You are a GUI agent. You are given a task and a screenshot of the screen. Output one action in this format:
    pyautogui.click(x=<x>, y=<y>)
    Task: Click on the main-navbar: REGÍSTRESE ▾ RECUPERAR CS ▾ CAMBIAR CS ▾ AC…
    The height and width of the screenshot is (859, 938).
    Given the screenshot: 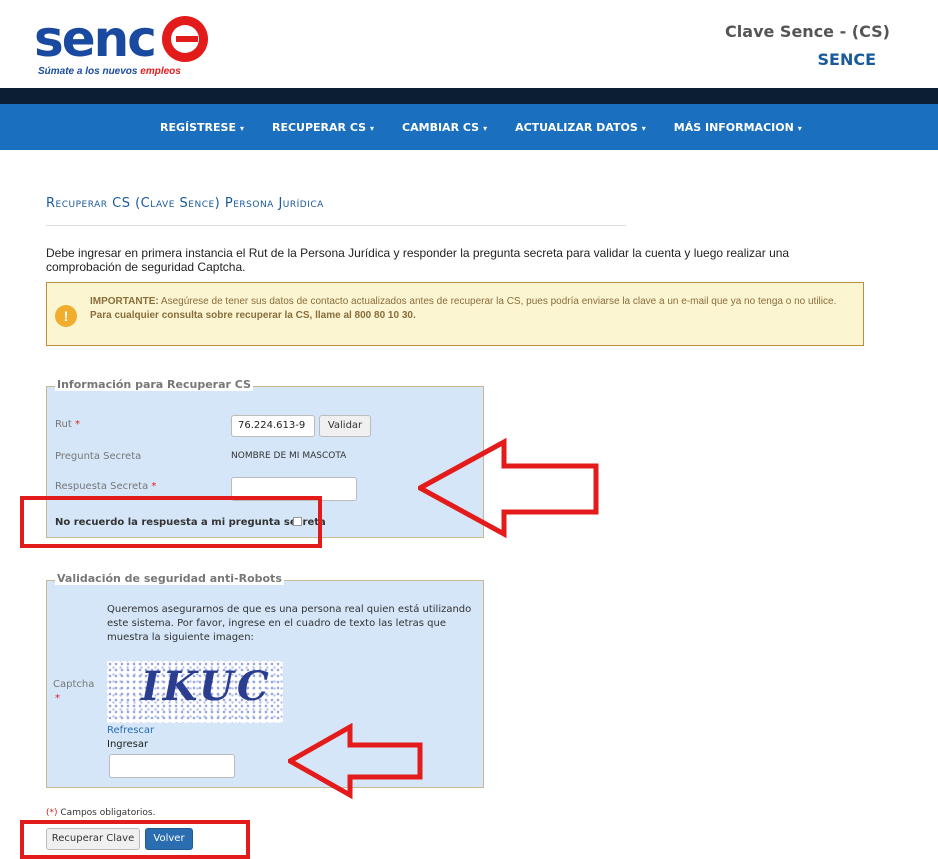 What is the action you would take?
    pyautogui.click(x=469, y=127)
    